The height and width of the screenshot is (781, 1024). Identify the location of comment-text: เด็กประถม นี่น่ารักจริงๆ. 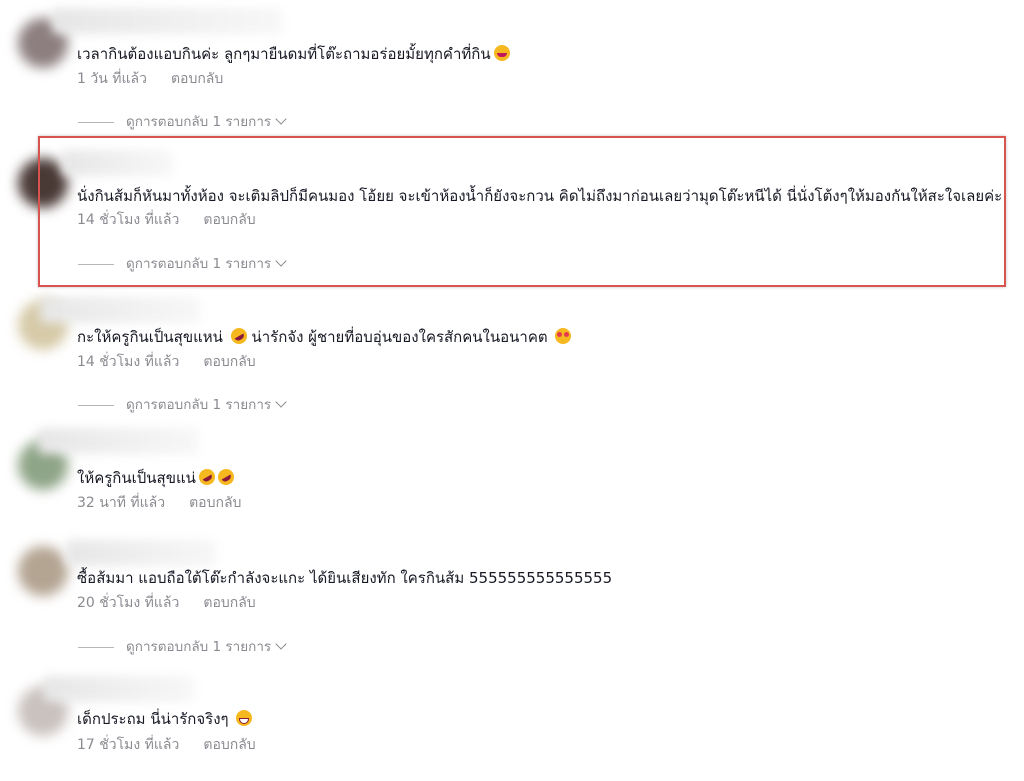
(153, 719).